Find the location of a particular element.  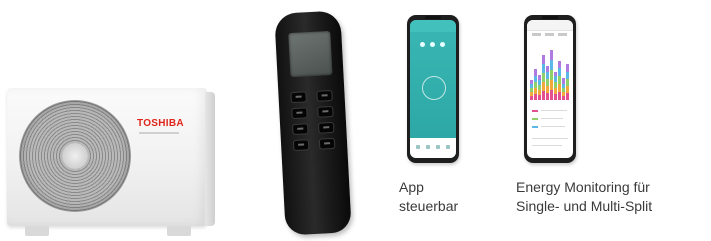

app-topbar is located at coordinates (433, 26).